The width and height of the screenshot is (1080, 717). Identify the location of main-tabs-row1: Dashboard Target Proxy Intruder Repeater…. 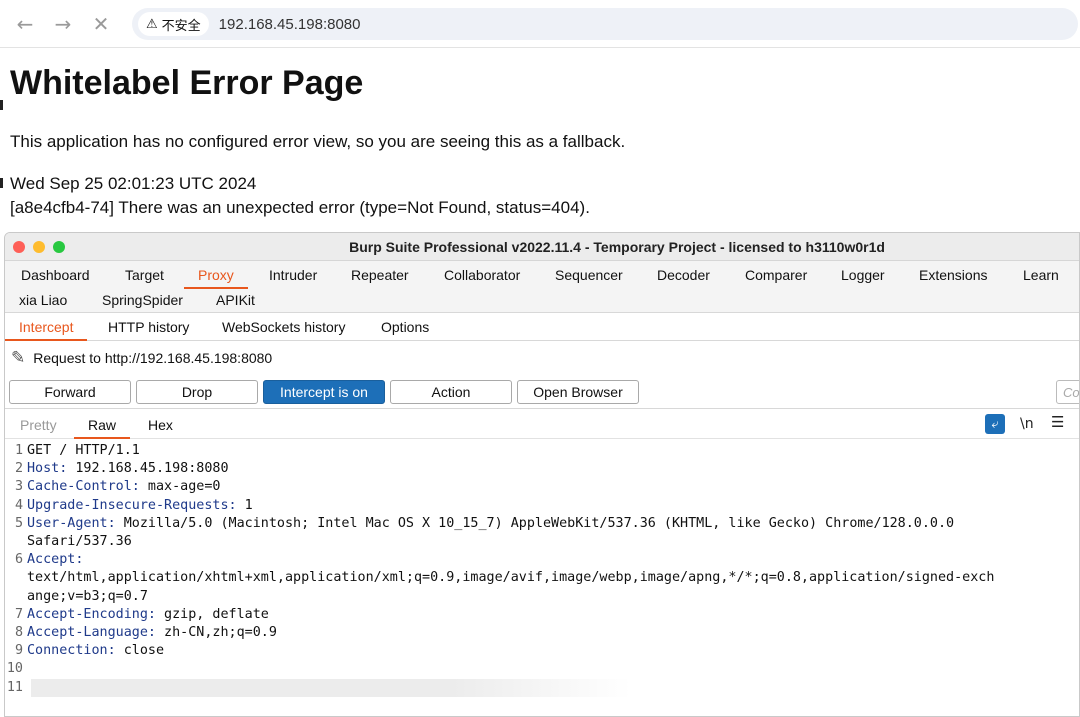
(542, 275).